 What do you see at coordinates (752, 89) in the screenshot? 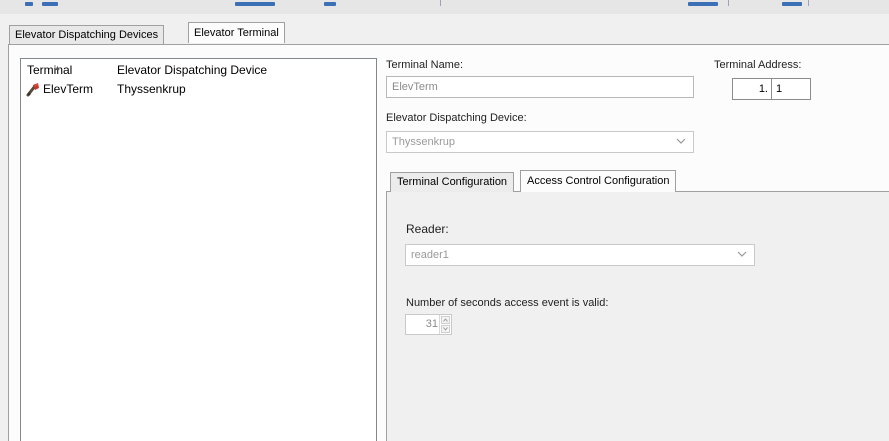
I see `terminal-address-part1-field: 1.` at bounding box center [752, 89].